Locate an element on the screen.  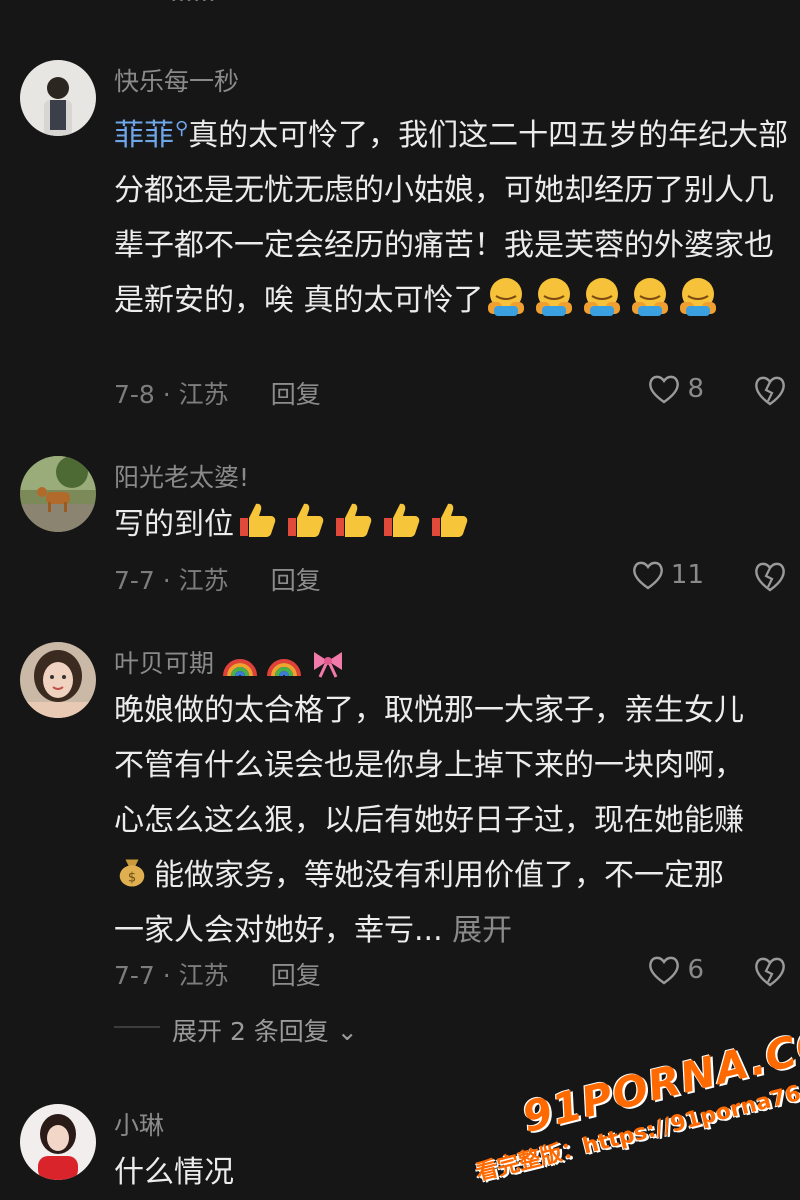
comment-text: 写的到位 is located at coordinates (454, 524).